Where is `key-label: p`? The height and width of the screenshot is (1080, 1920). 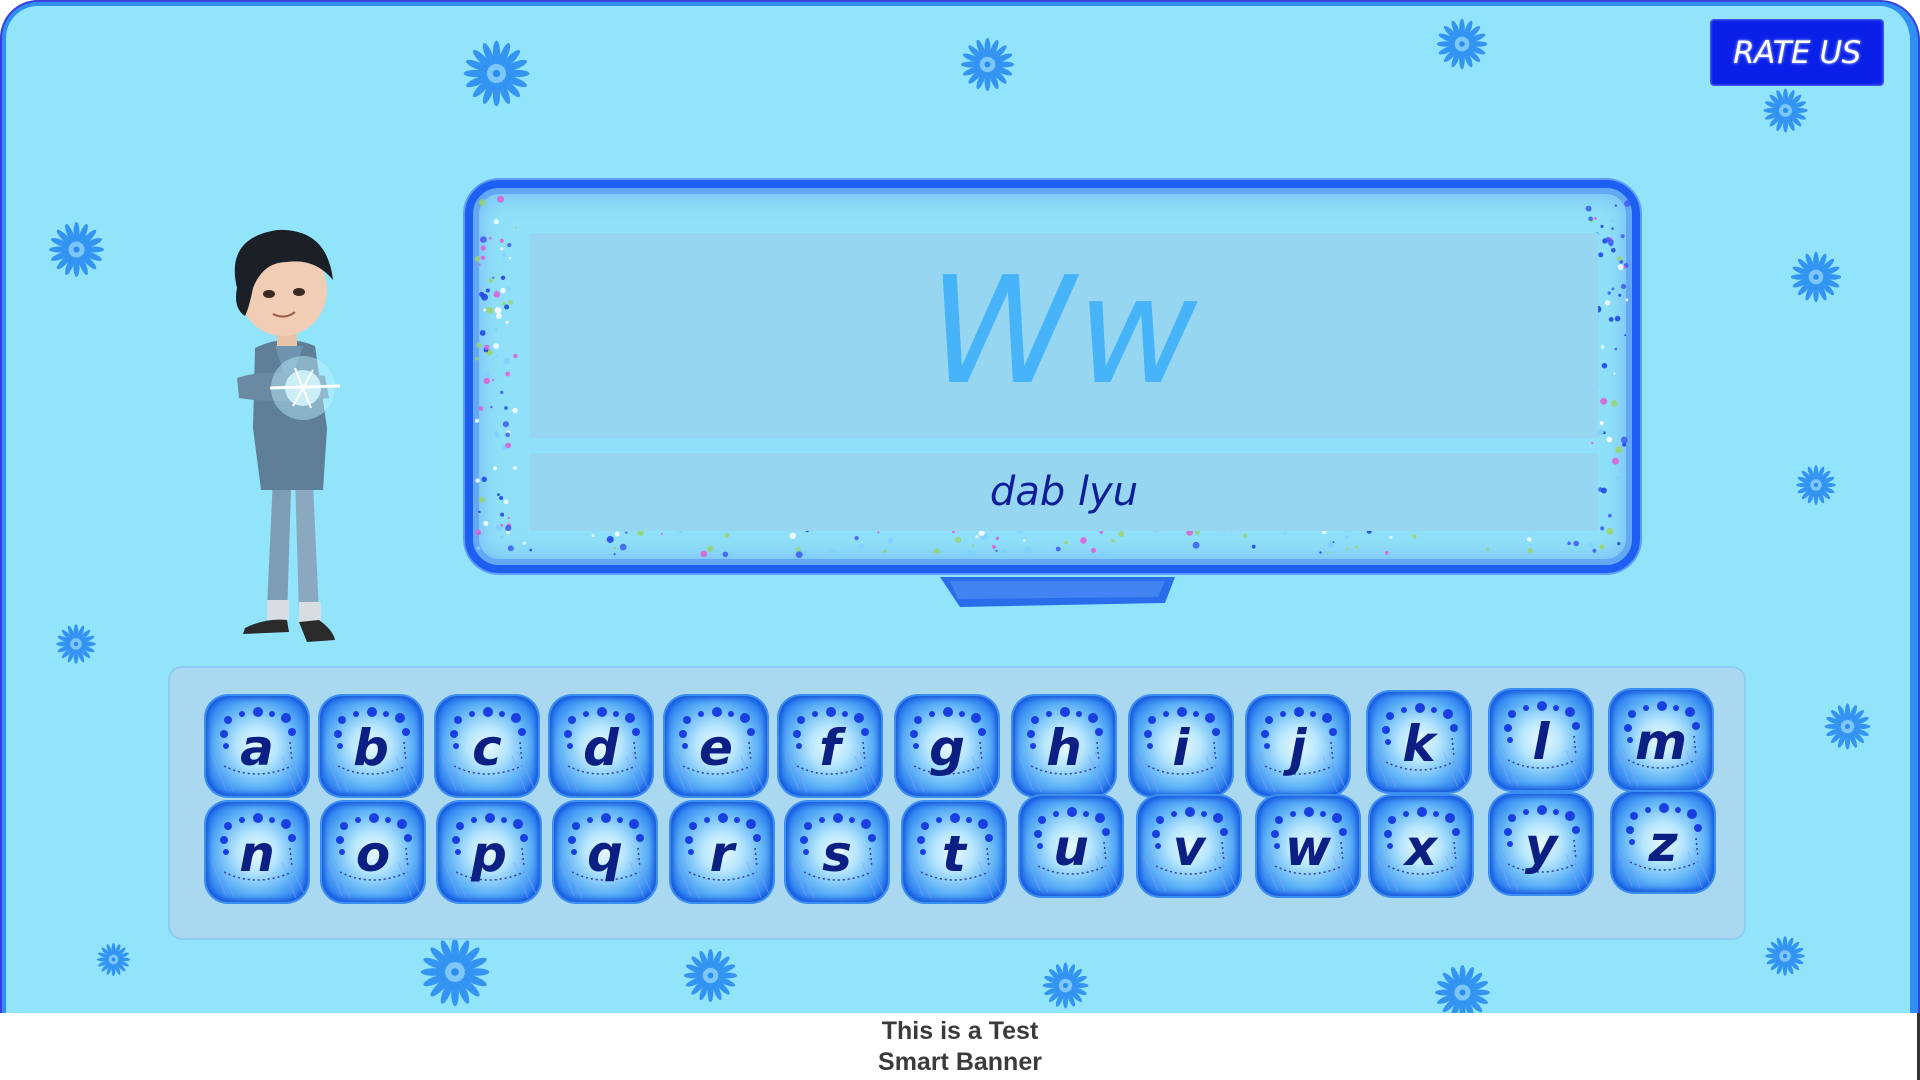
key-label: p is located at coordinates (489, 854).